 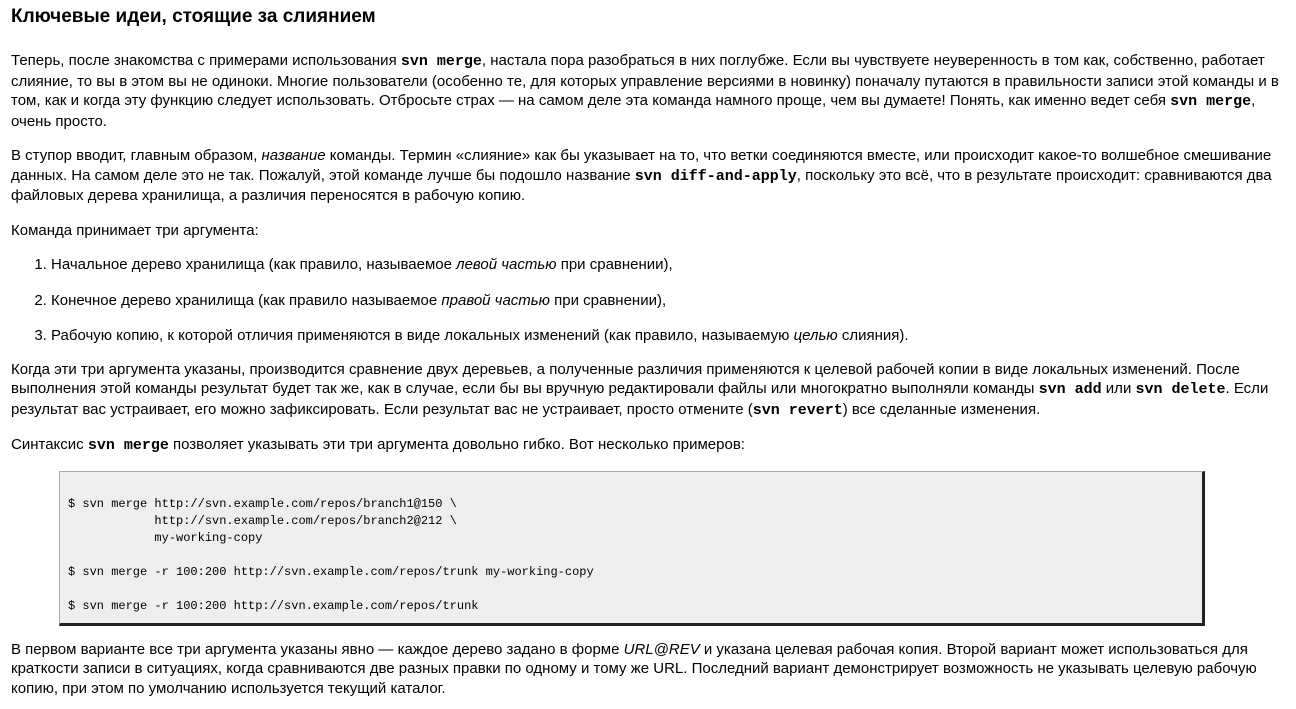 What do you see at coordinates (873, 335) in the screenshot?
I see `text: слияния).` at bounding box center [873, 335].